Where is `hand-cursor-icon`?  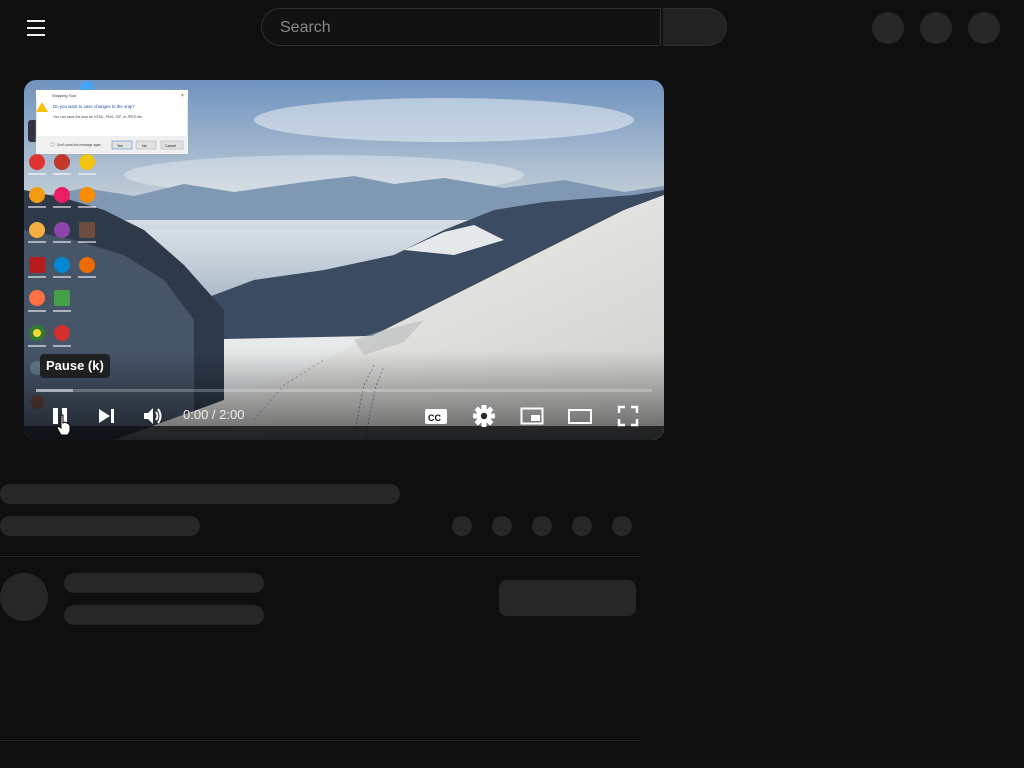 hand-cursor-icon is located at coordinates (63, 425).